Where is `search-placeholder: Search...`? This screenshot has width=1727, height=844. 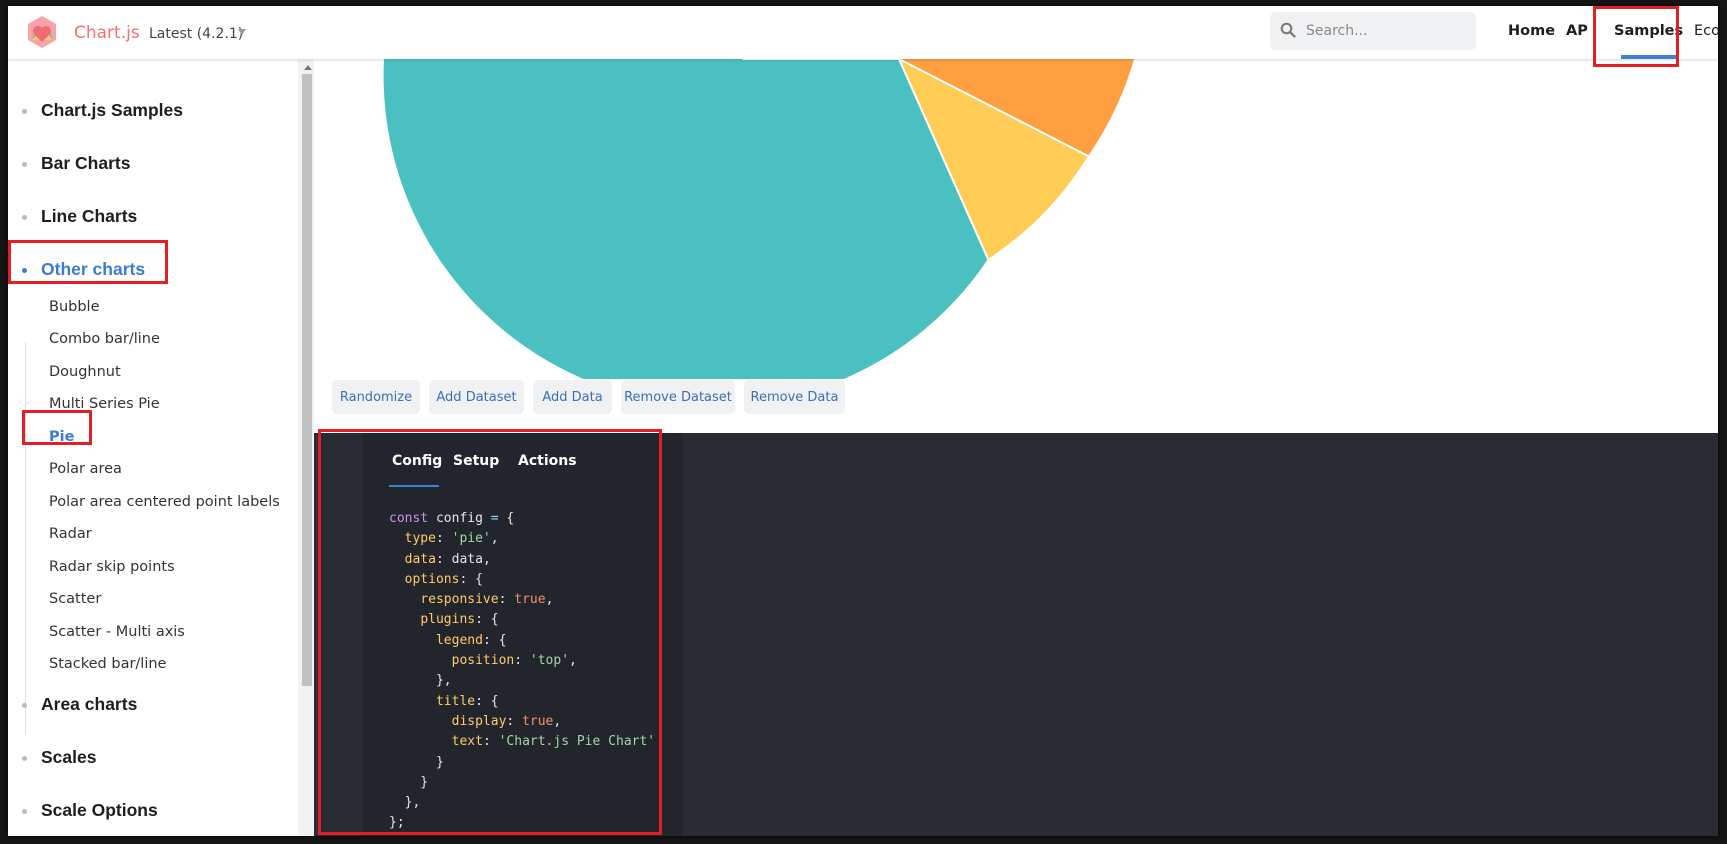
search-placeholder: Search... is located at coordinates (1337, 31).